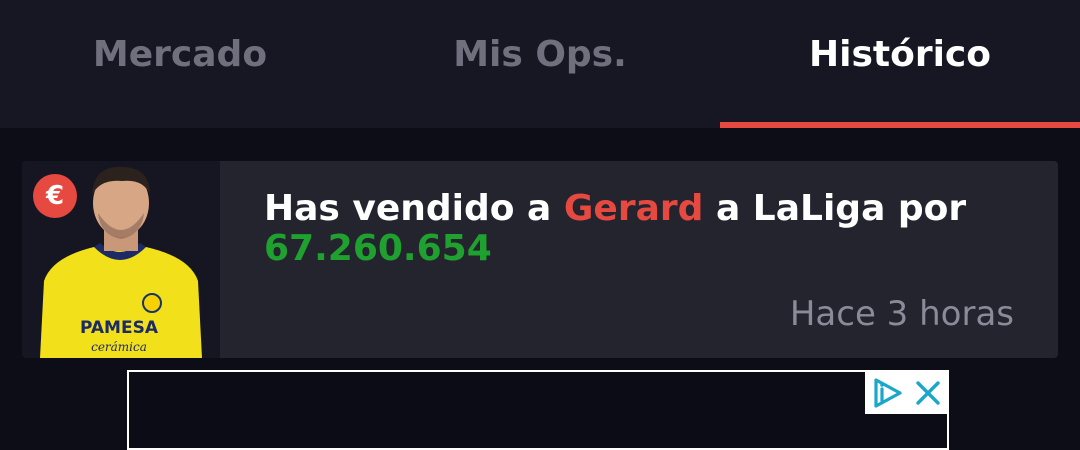 The width and height of the screenshot is (1080, 450). Describe the element at coordinates (180, 54) in the screenshot. I see `tab-label: Mercado` at that location.